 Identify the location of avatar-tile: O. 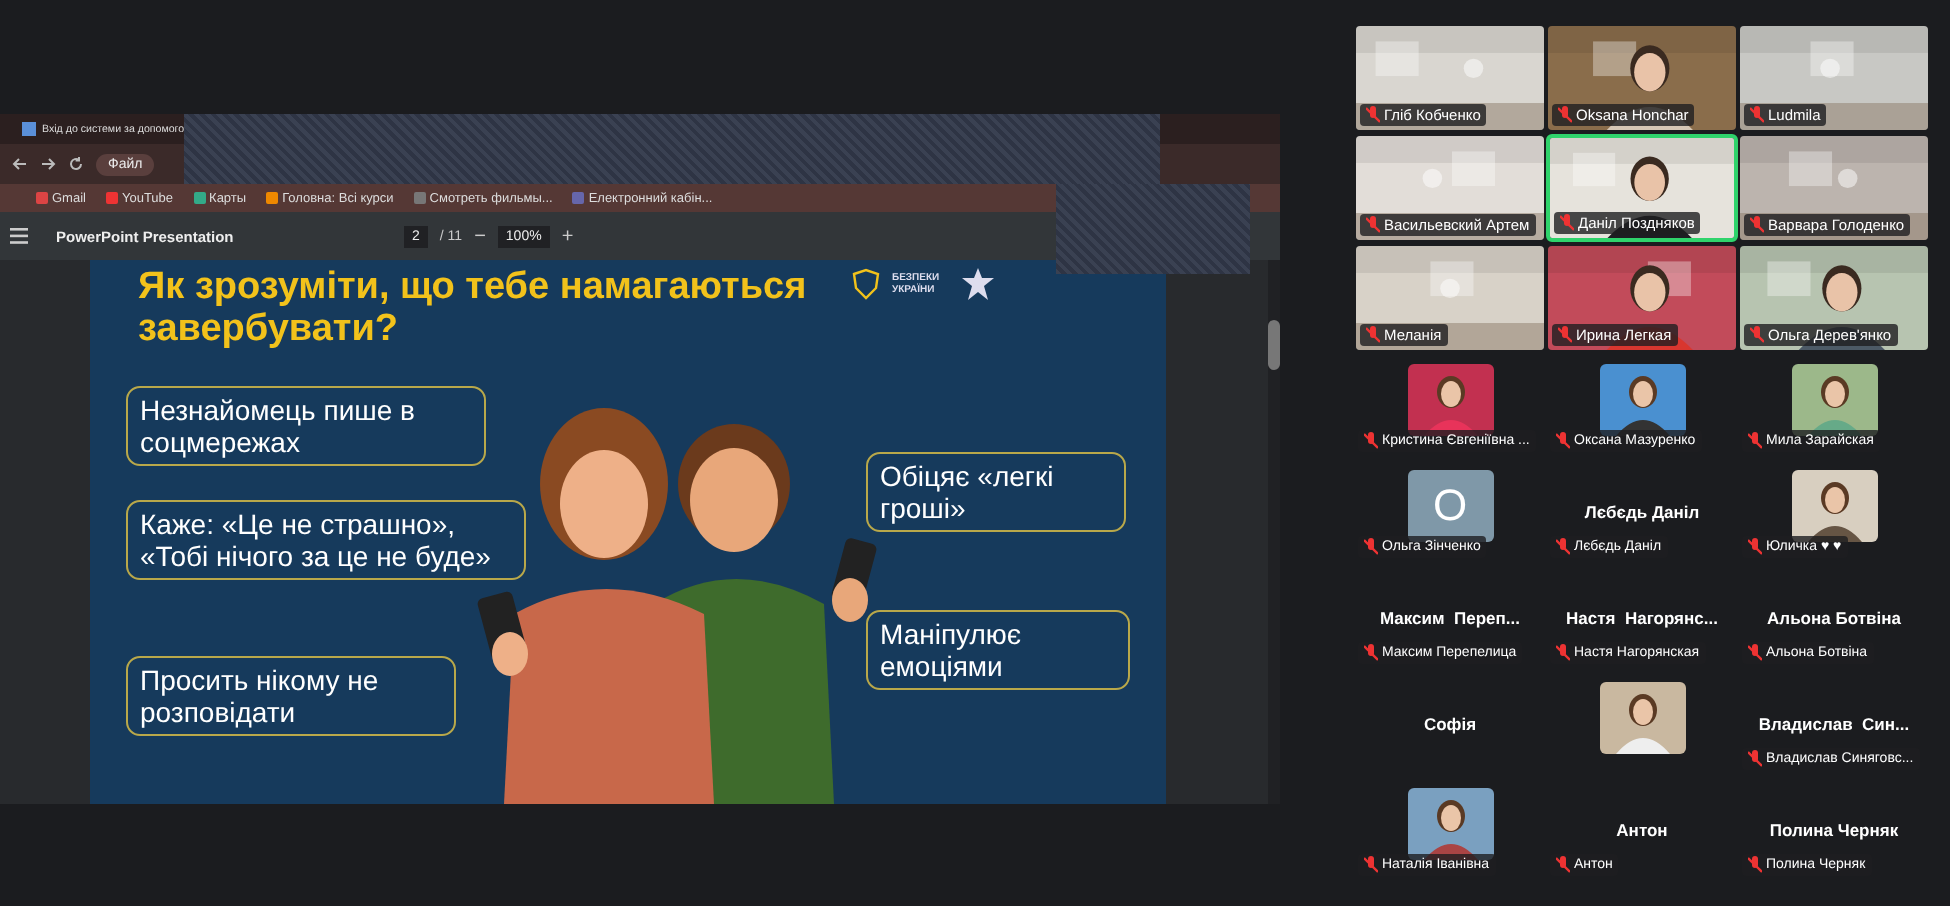
(1450, 506).